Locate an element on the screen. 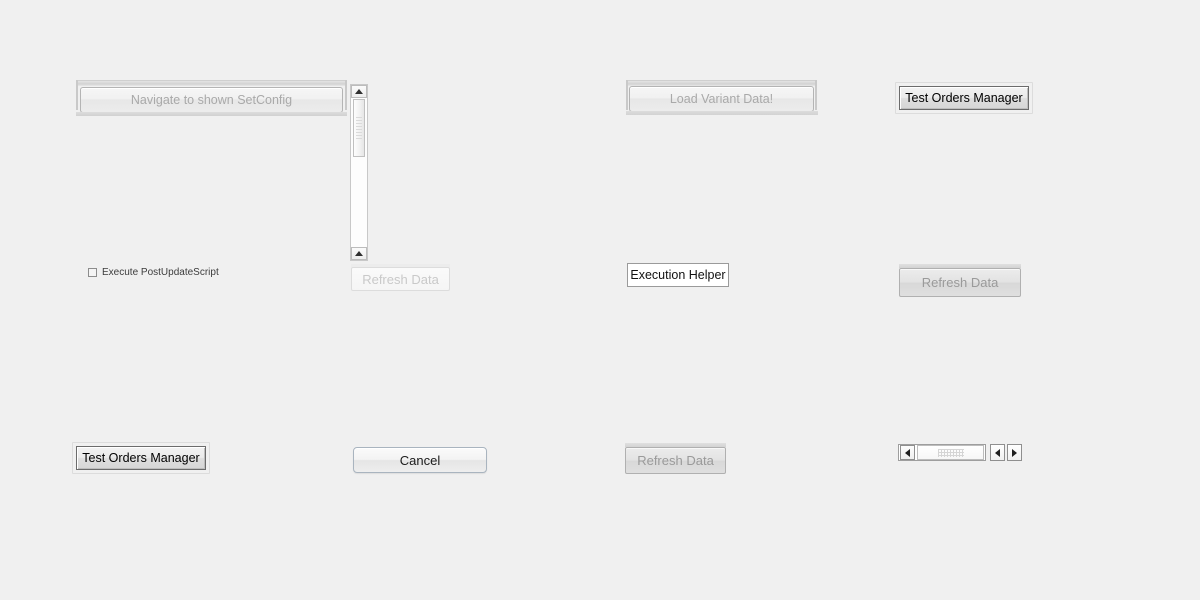  triangle-up-icon is located at coordinates (359, 91).